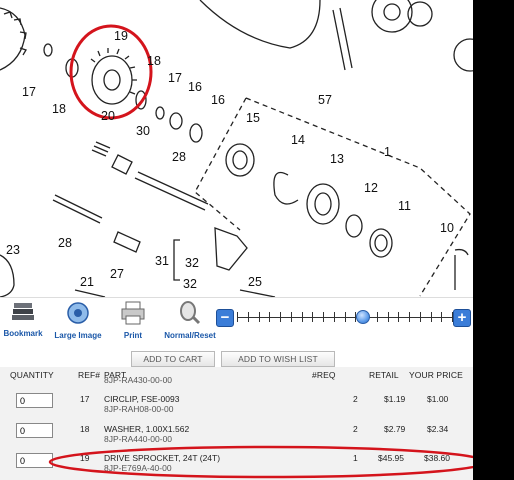 The width and height of the screenshot is (514, 480). I want to click on callout-57: 57, so click(325, 100).